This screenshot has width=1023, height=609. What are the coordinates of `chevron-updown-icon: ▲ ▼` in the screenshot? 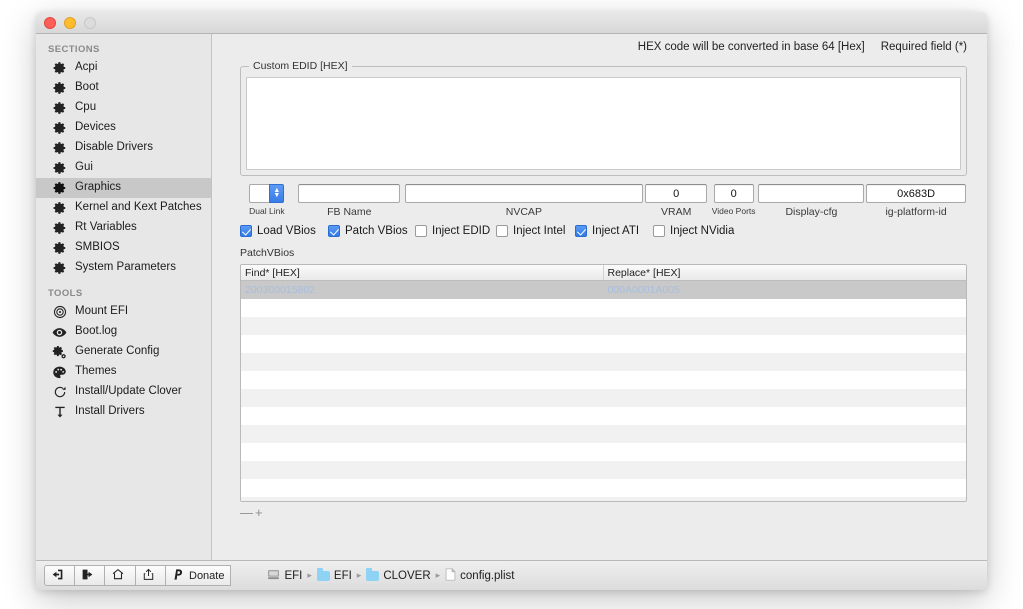 It's located at (277, 193).